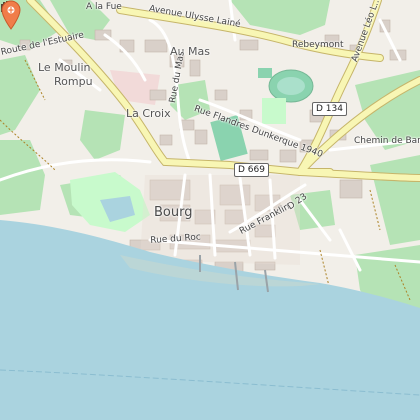 The height and width of the screenshot is (420, 420). What do you see at coordinates (148, 113) in the screenshot?
I see `label-la-croix: La Croix` at bounding box center [148, 113].